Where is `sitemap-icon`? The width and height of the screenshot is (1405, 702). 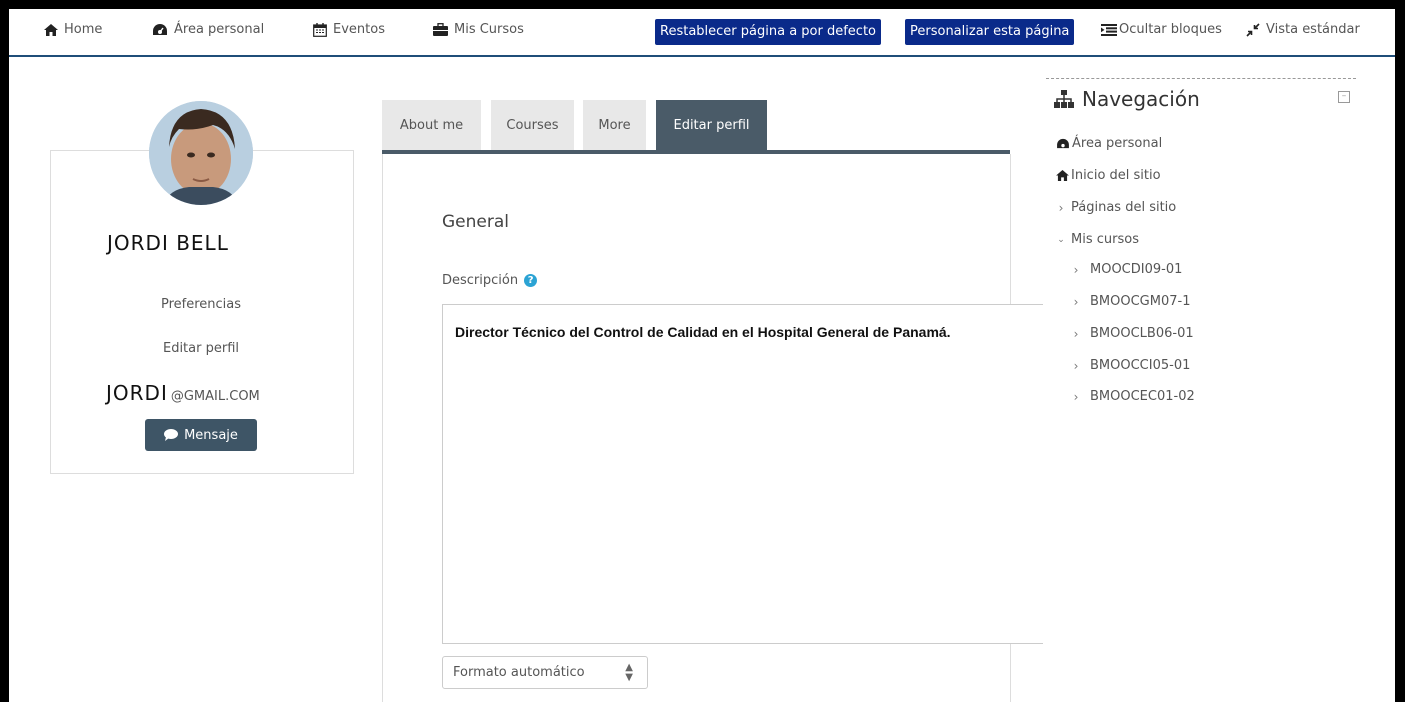
sitemap-icon is located at coordinates (1064, 99).